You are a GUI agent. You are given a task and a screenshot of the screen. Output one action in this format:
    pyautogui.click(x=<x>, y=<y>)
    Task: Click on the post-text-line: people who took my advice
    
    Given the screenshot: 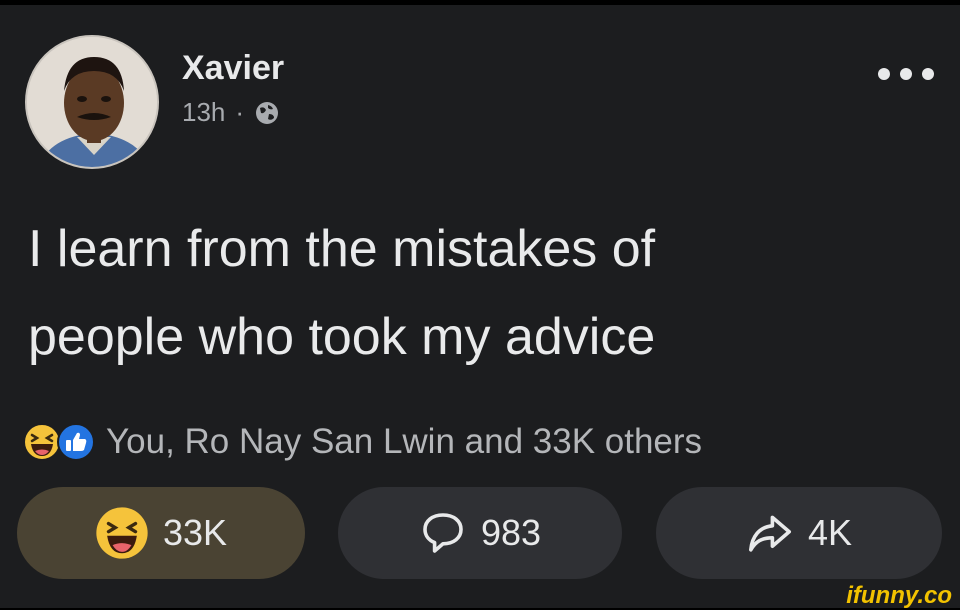 What is the action you would take?
    pyautogui.click(x=468, y=337)
    